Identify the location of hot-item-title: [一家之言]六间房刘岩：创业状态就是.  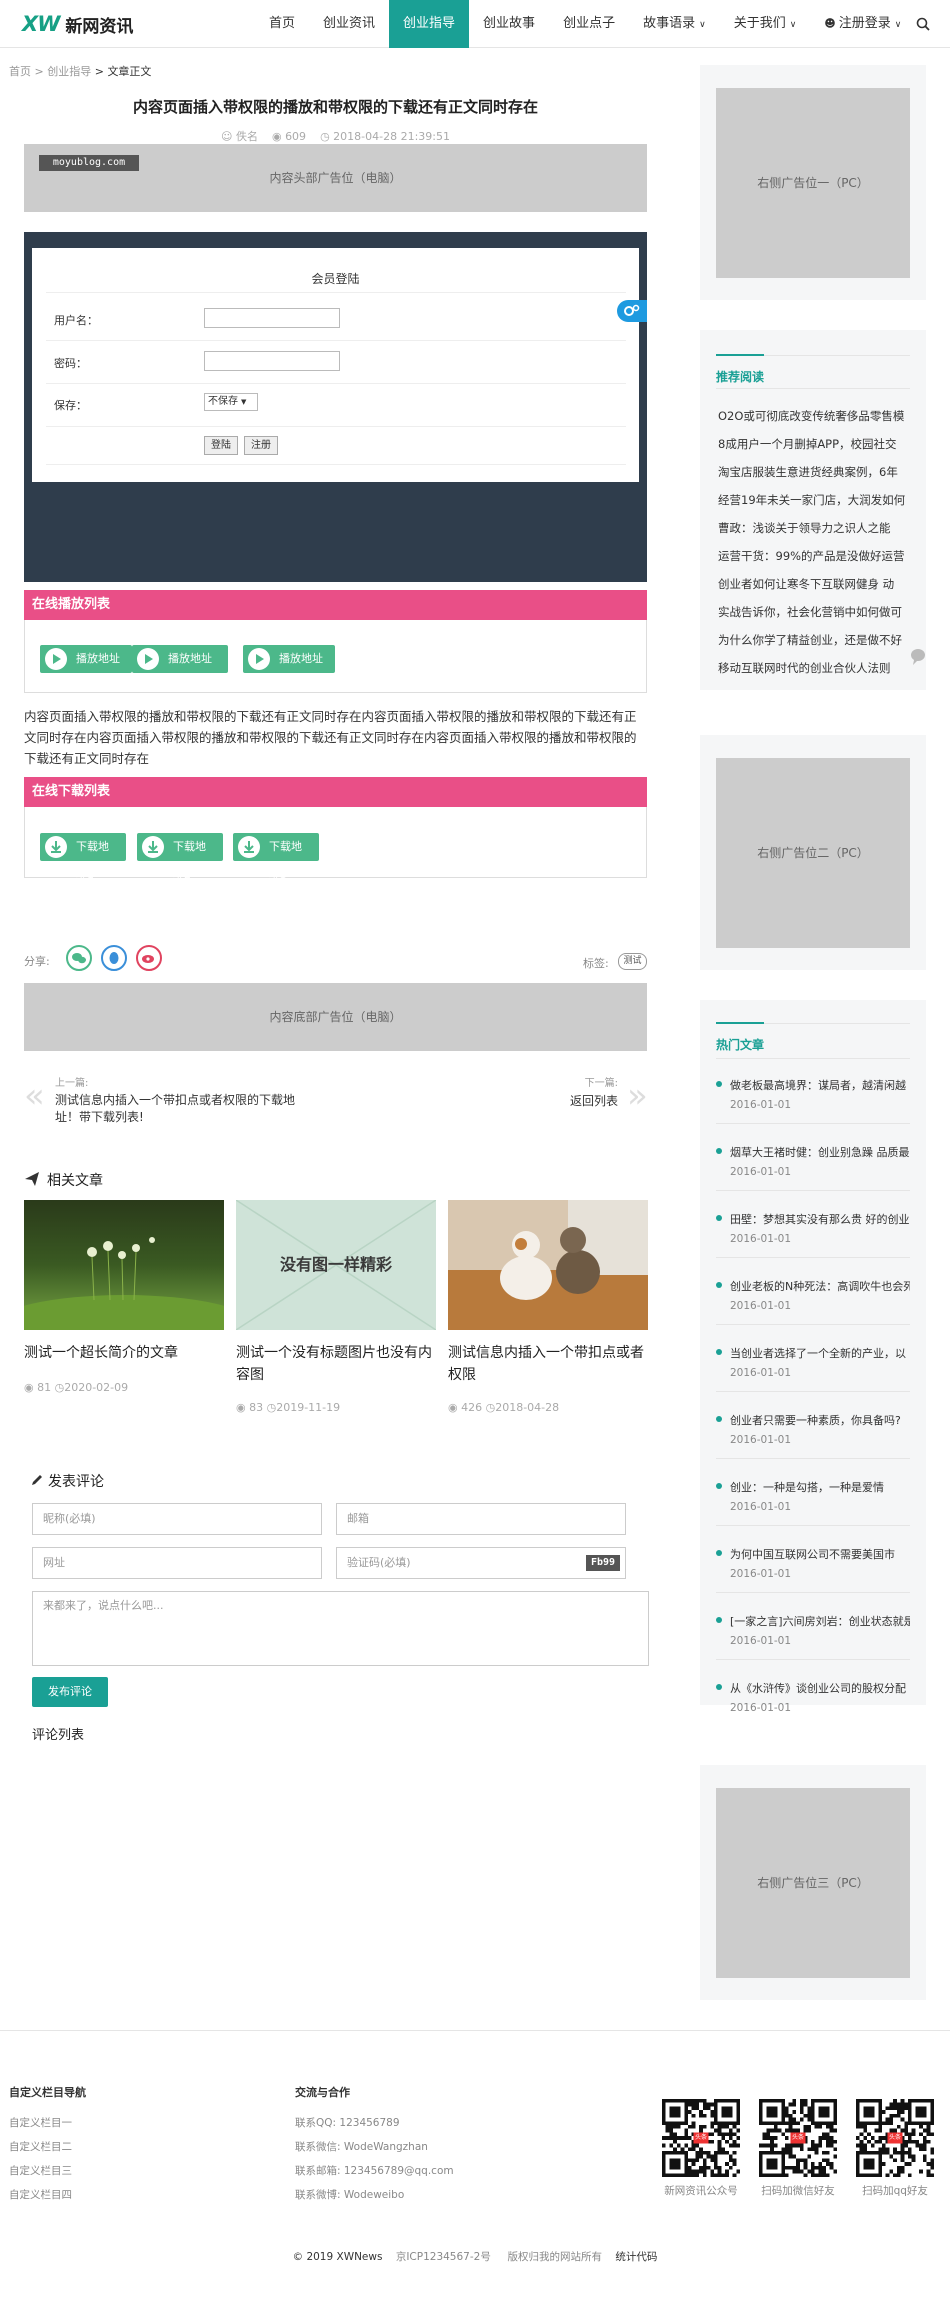
(820, 1621).